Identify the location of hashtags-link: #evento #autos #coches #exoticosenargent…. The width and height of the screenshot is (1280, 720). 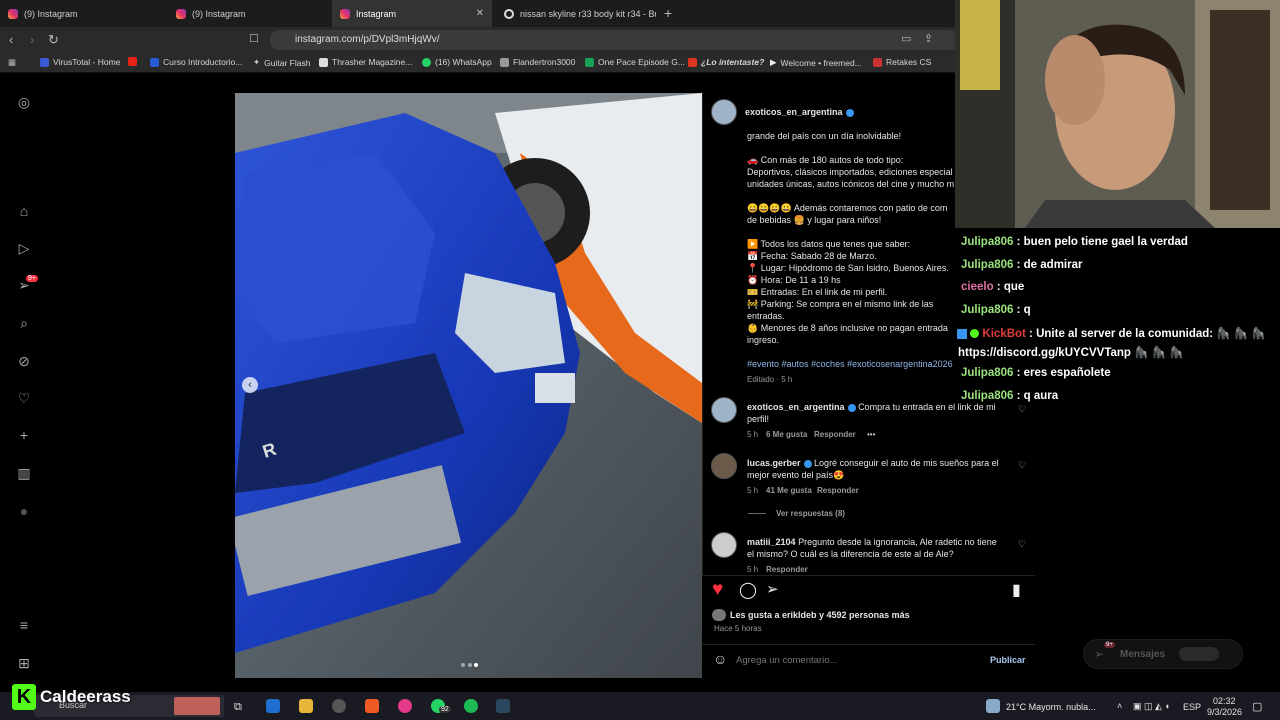
(850, 364).